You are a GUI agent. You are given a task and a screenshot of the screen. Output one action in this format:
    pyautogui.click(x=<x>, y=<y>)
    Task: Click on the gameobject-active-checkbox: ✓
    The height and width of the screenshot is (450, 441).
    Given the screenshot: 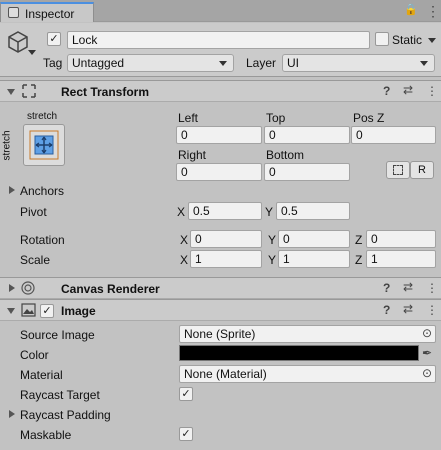 What is the action you would take?
    pyautogui.click(x=54, y=39)
    